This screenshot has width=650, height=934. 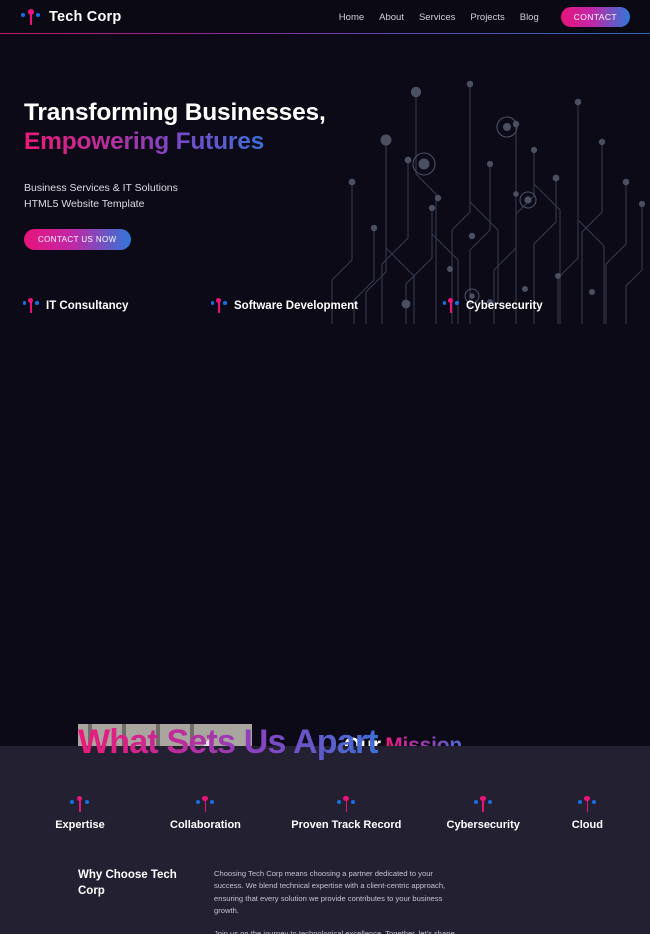 I want to click on service-cybersecurity: Cybersecurity, so click(x=492, y=305).